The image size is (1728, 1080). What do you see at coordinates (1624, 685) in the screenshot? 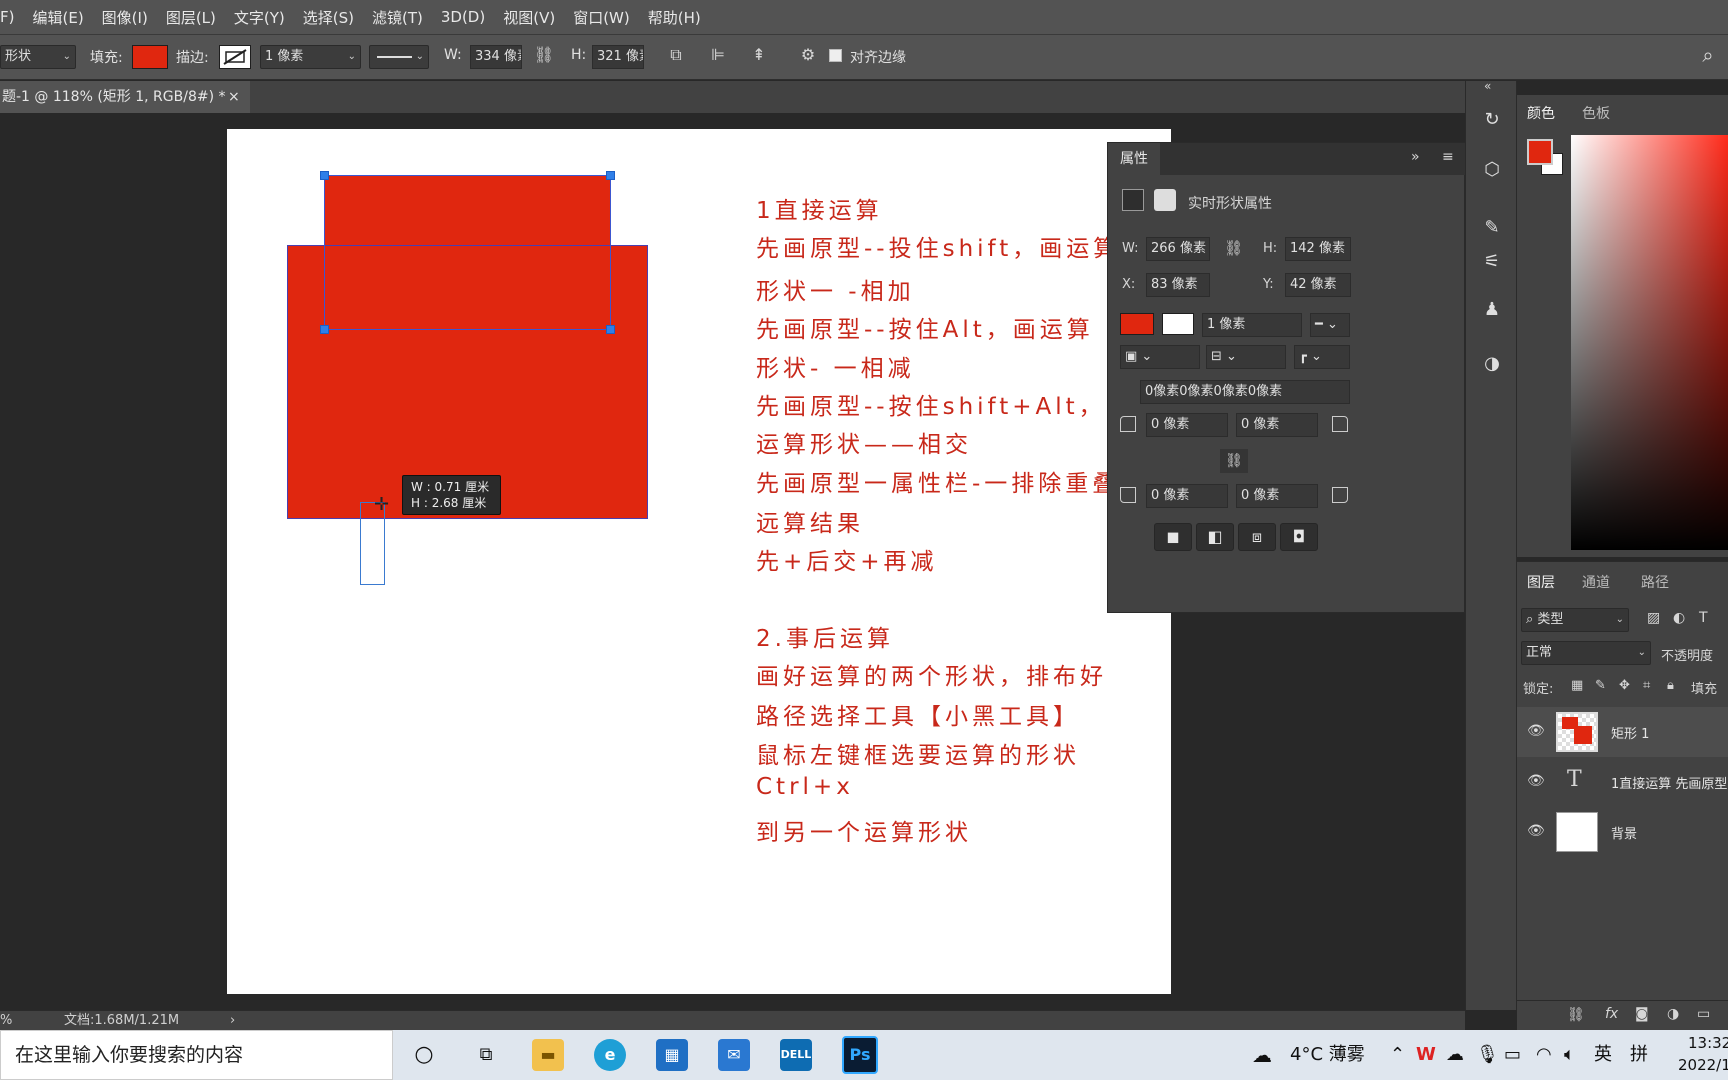
I see `lock-position-icon: ✥` at bounding box center [1624, 685].